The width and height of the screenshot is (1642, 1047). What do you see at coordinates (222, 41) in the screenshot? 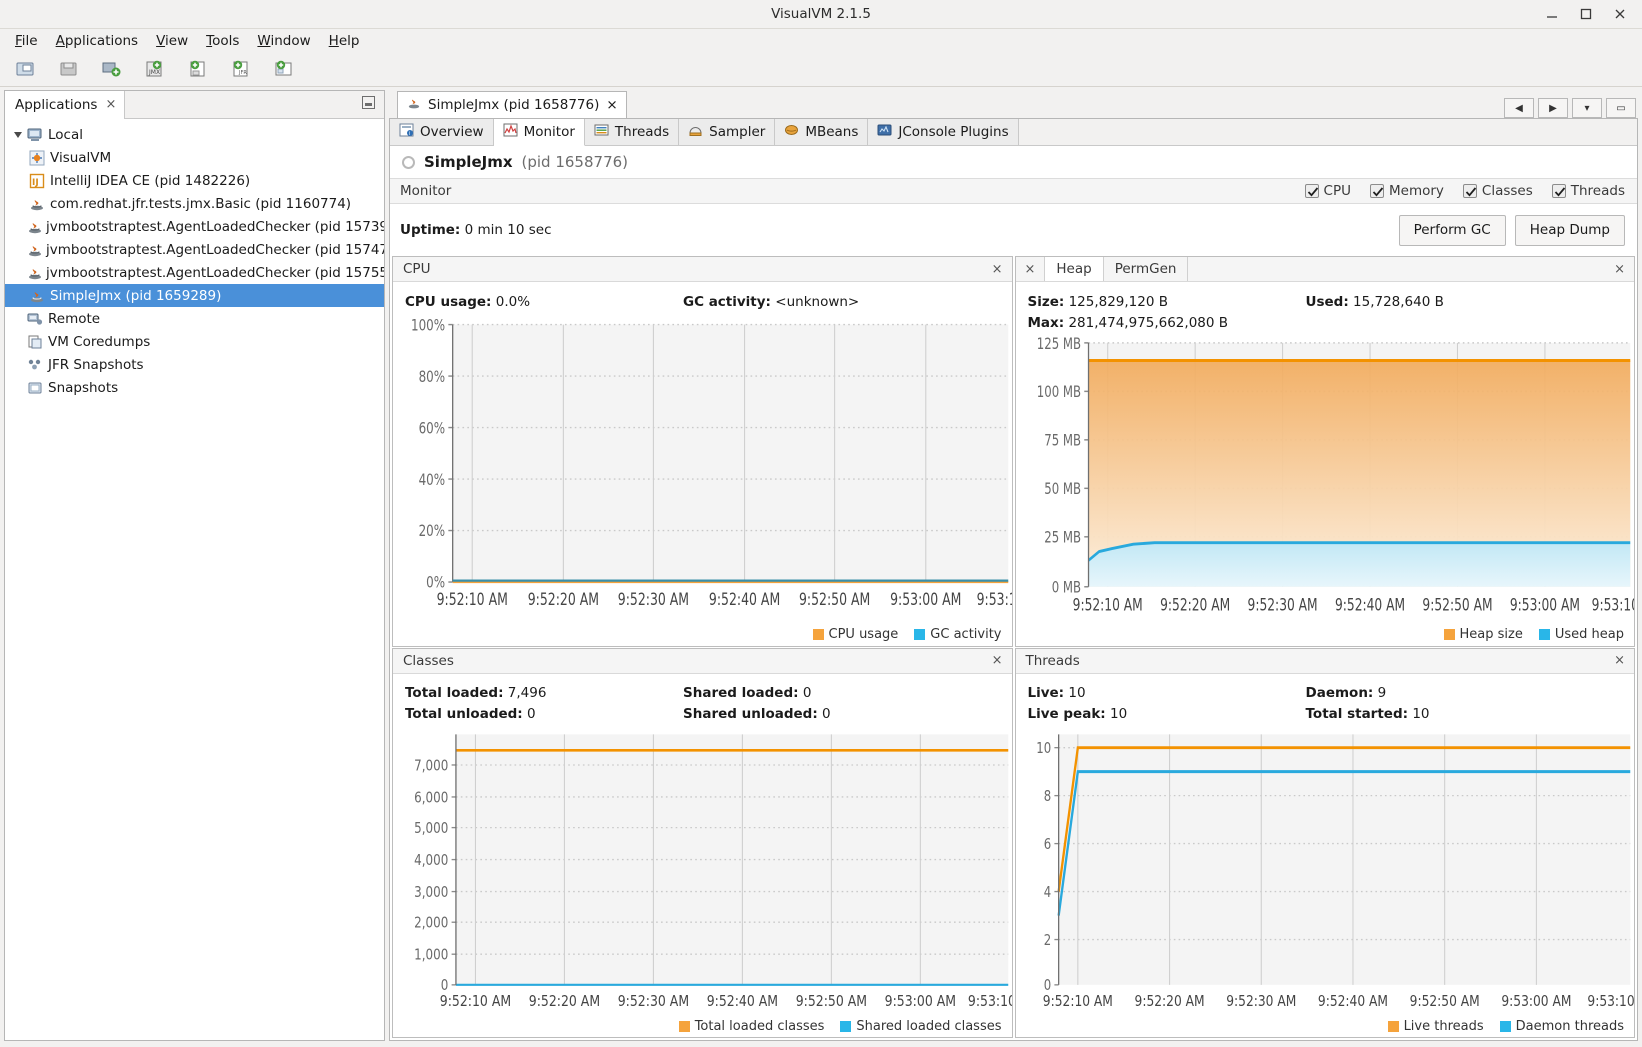
I see `menu-tools: Tools` at bounding box center [222, 41].